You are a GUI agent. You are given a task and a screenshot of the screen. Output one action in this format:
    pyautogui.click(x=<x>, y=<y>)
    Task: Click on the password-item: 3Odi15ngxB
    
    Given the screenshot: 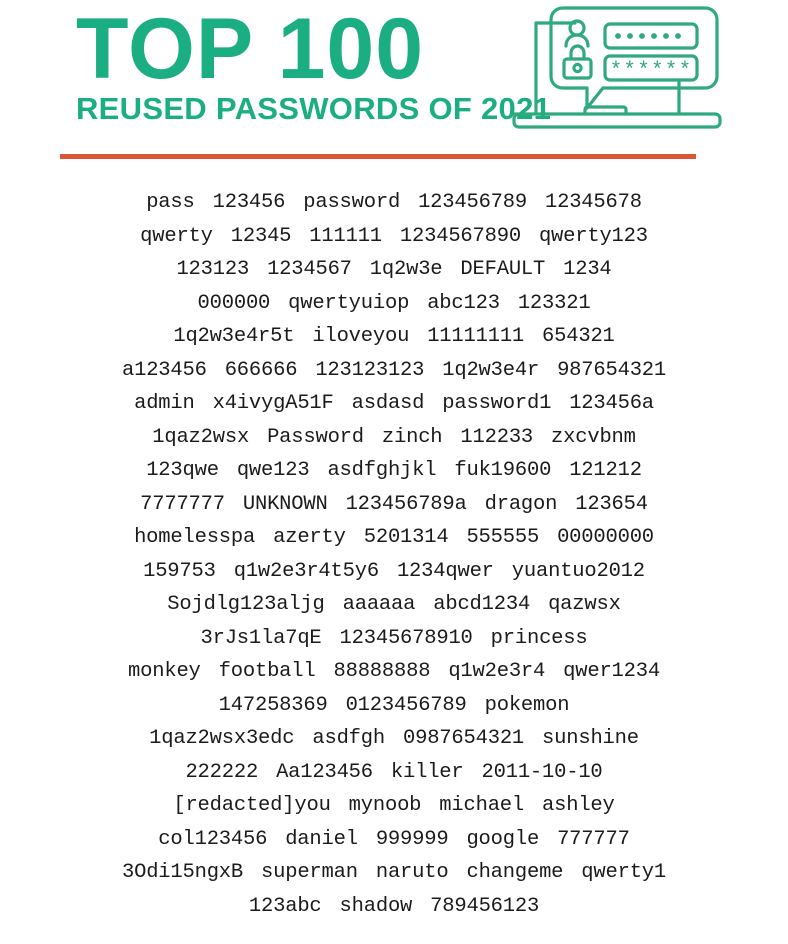 What is the action you would take?
    pyautogui.click(x=182, y=872)
    